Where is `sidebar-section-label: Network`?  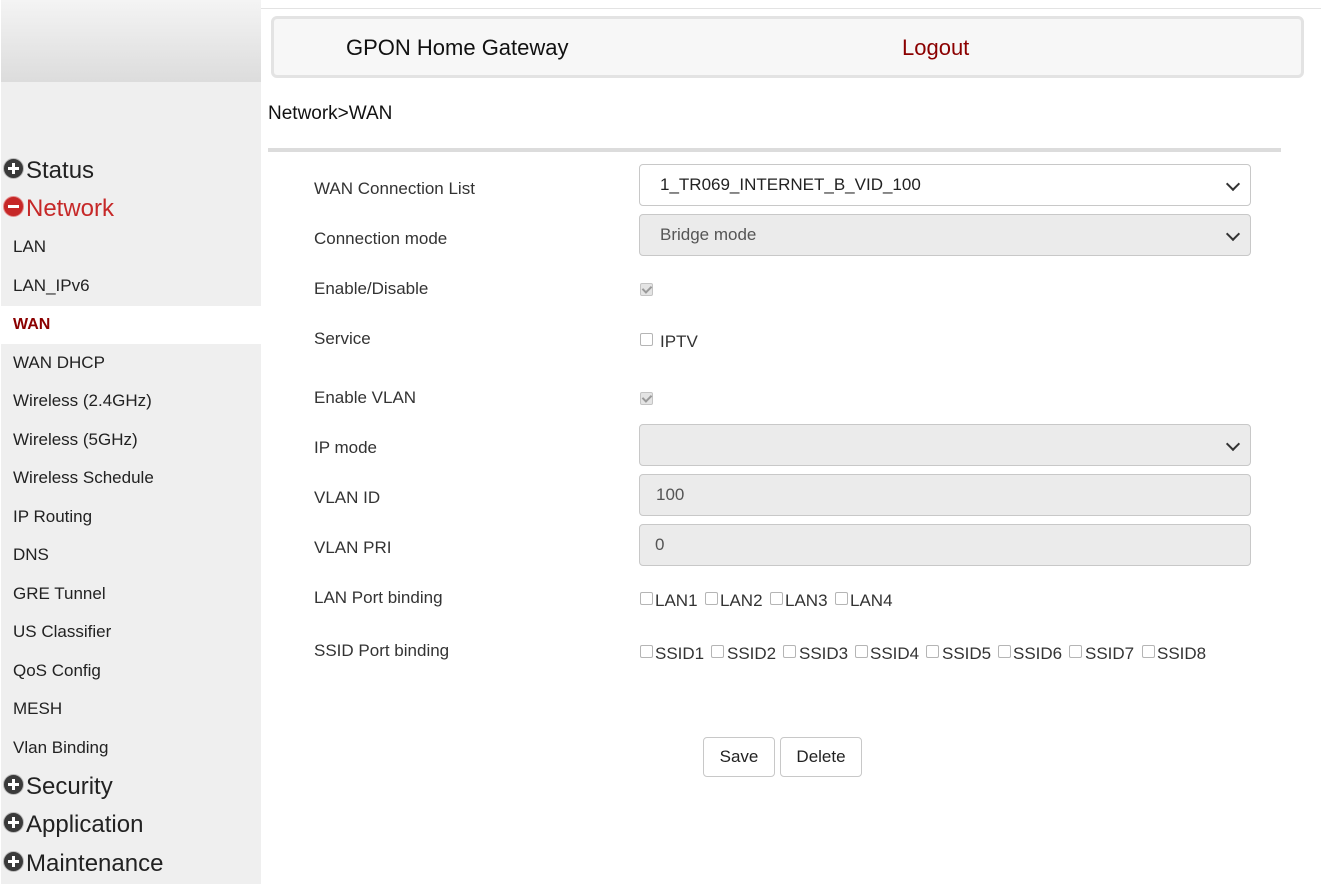 sidebar-section-label: Network is located at coordinates (70, 208).